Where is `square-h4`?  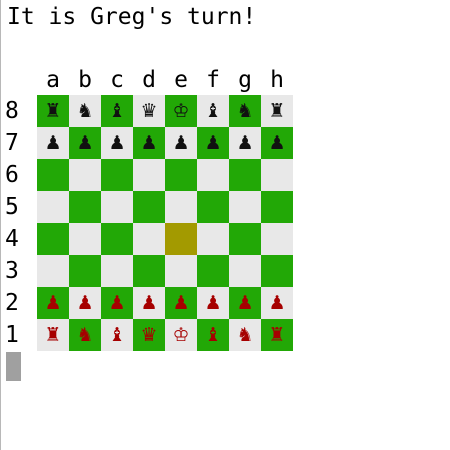 square-h4 is located at coordinates (277, 239).